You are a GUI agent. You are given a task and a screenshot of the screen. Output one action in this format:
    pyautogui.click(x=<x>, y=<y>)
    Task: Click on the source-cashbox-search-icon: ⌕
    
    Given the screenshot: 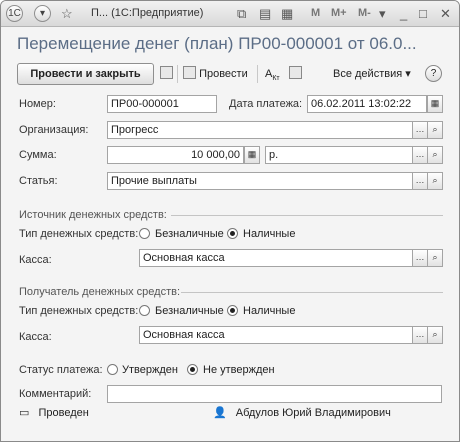 What is the action you would take?
    pyautogui.click(x=435, y=258)
    